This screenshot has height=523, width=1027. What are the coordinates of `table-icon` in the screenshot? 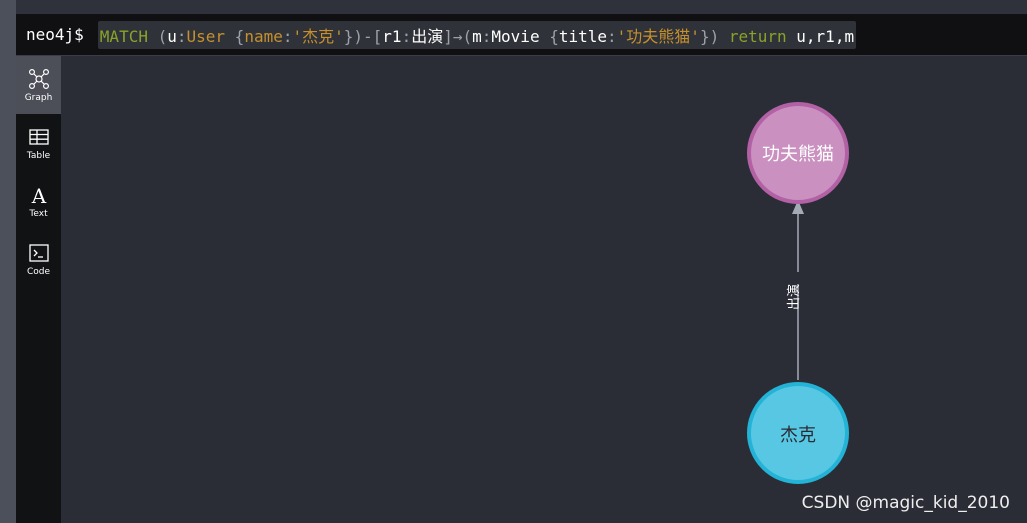 It's located at (39, 137).